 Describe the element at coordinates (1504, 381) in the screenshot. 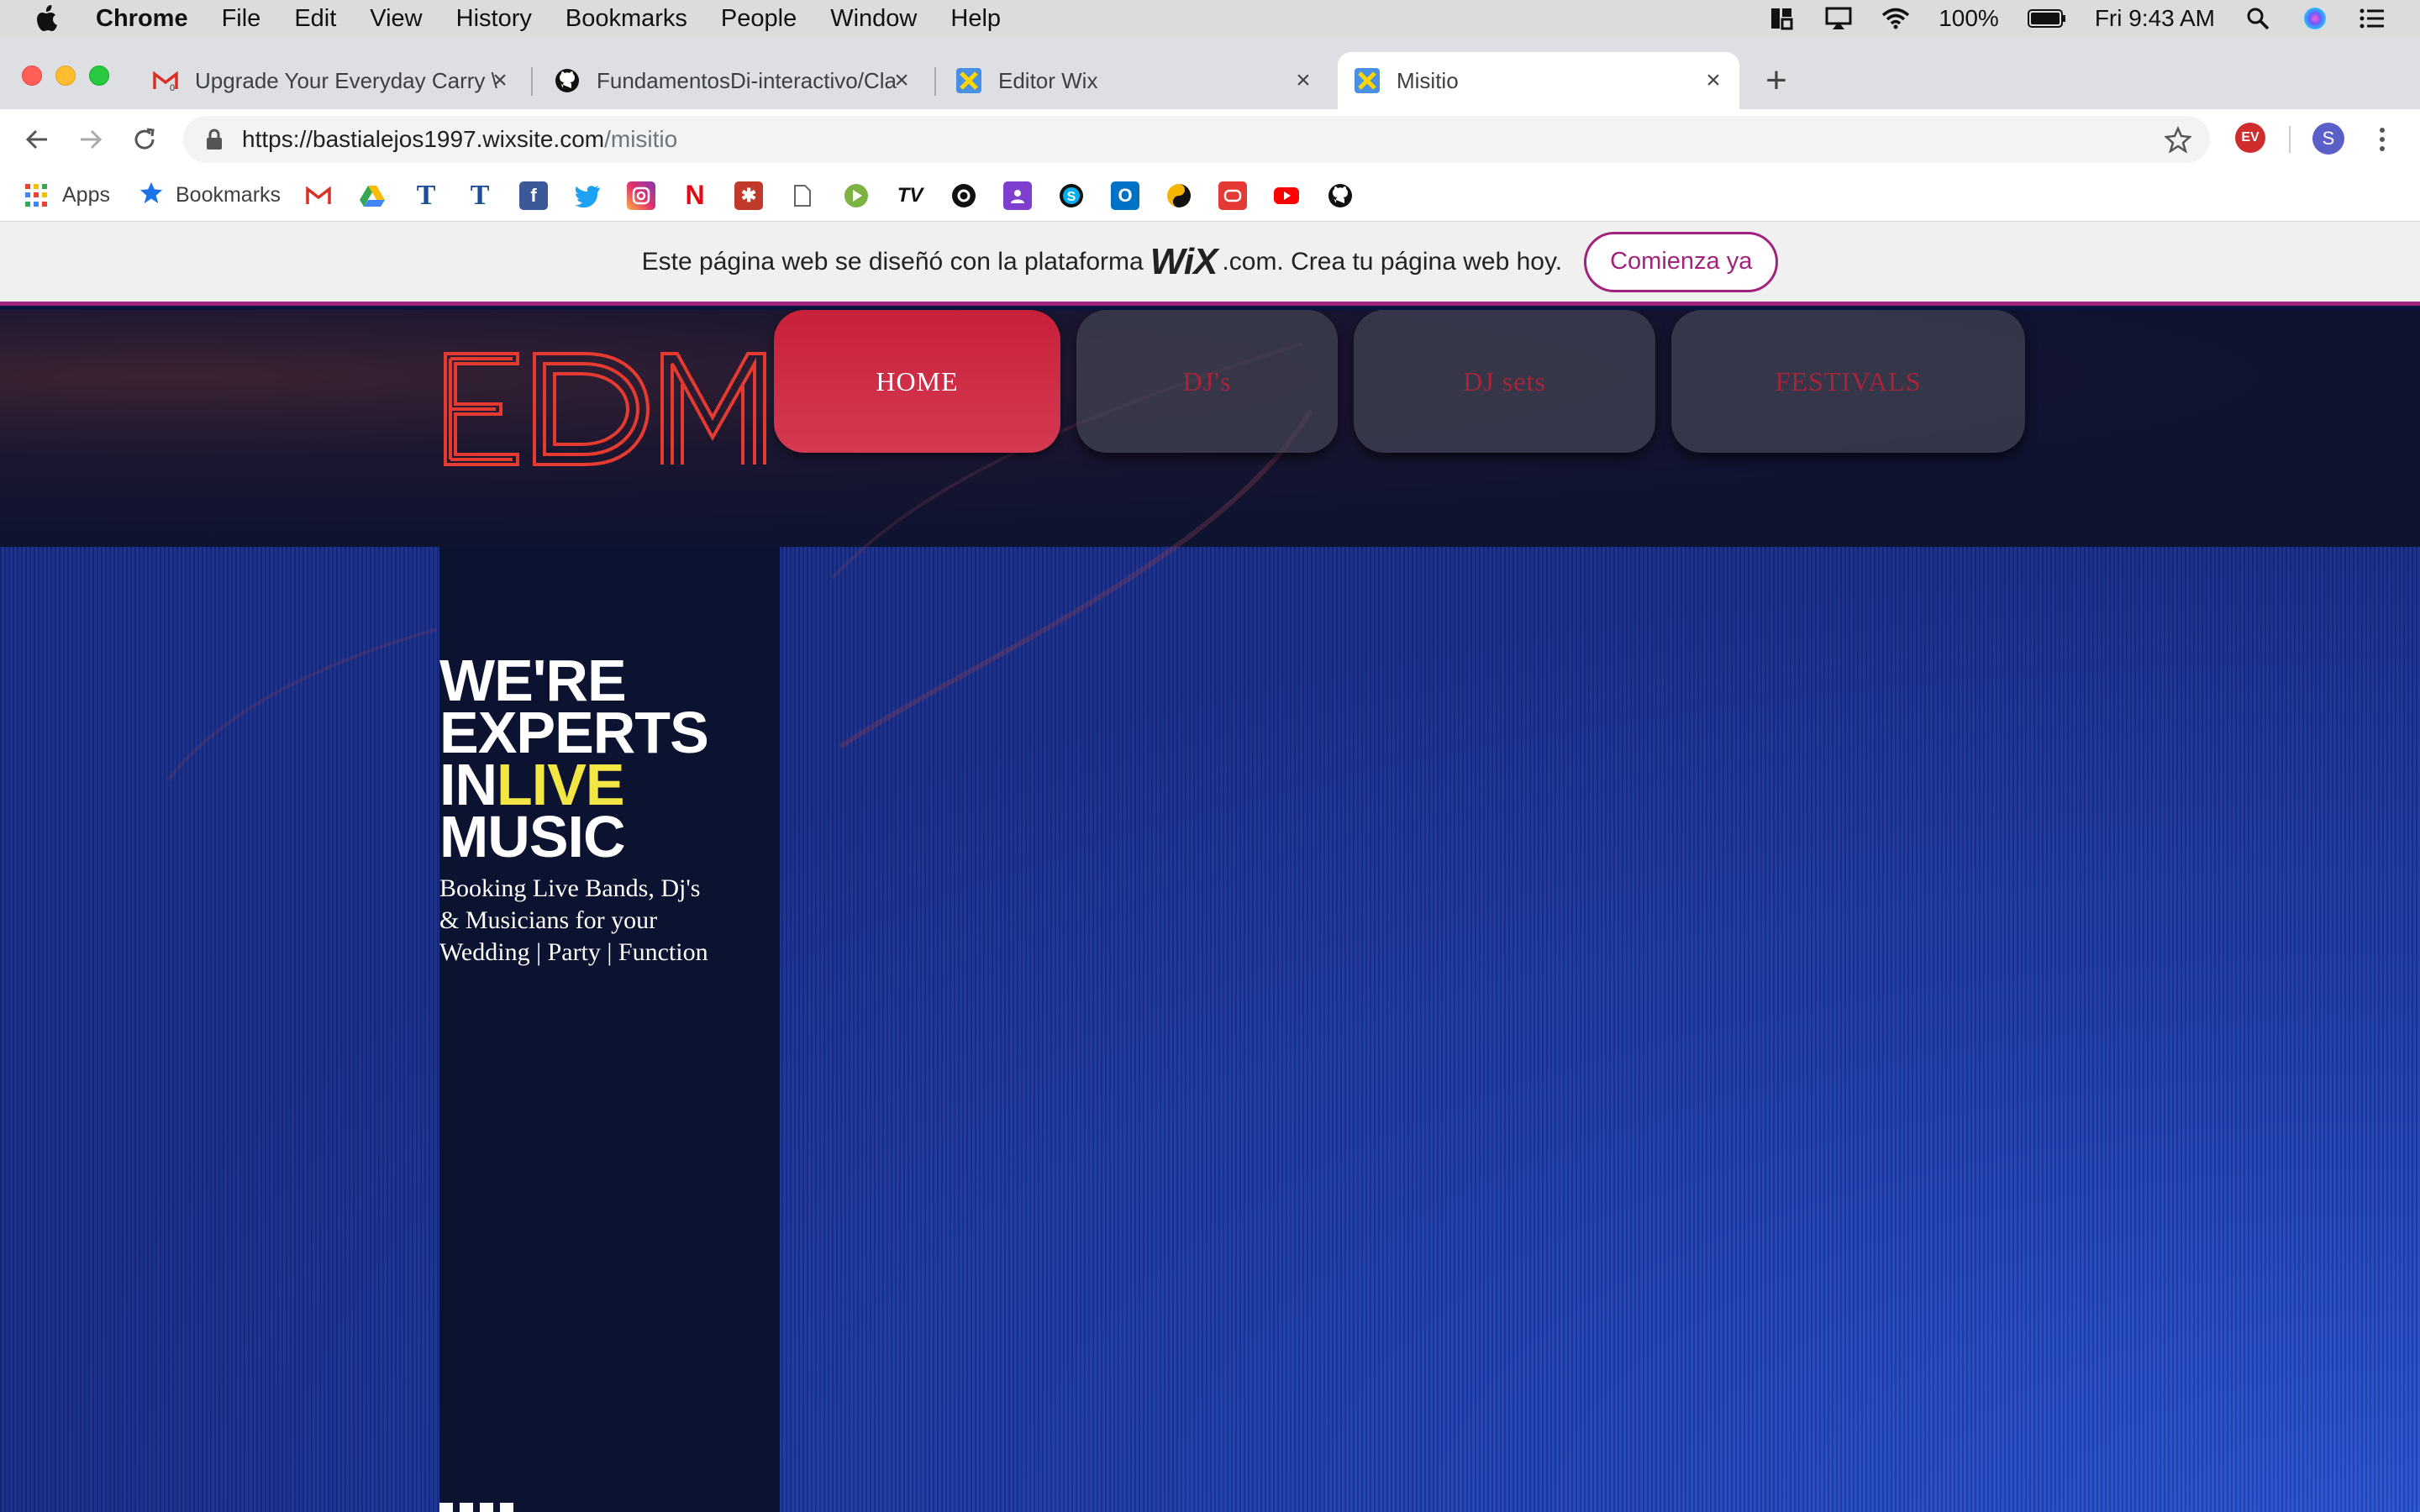

I see `nav-dj-sets: DJ sets` at that location.